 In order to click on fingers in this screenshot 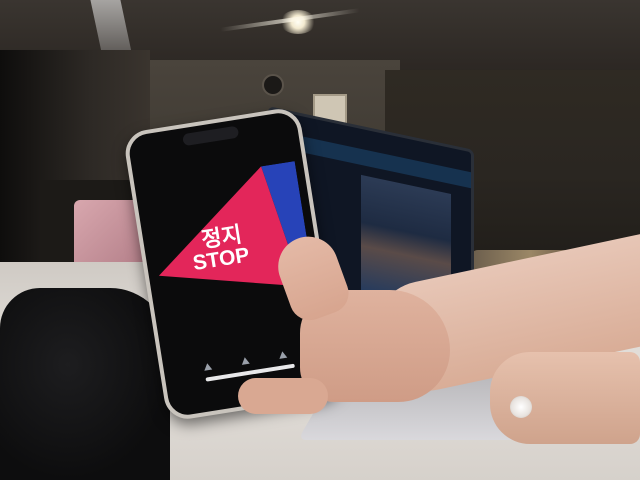, I will do `click(283, 396)`.